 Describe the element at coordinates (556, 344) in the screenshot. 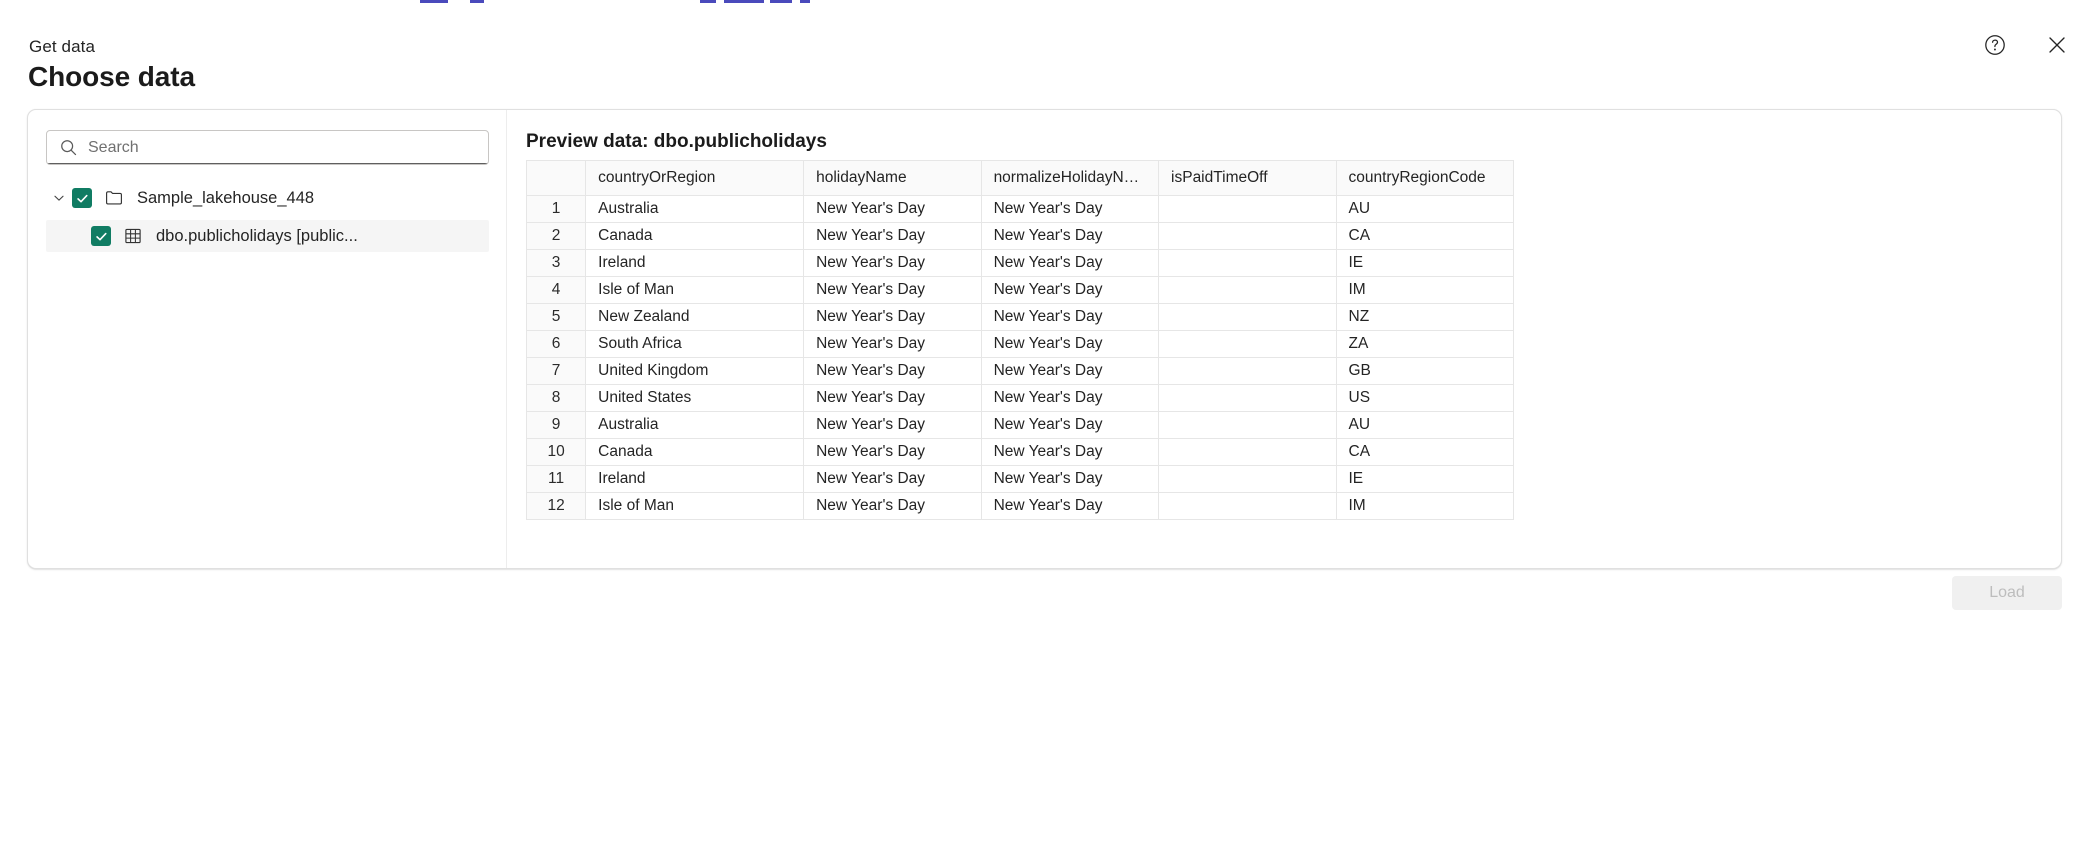

I see `row-number: 6` at that location.